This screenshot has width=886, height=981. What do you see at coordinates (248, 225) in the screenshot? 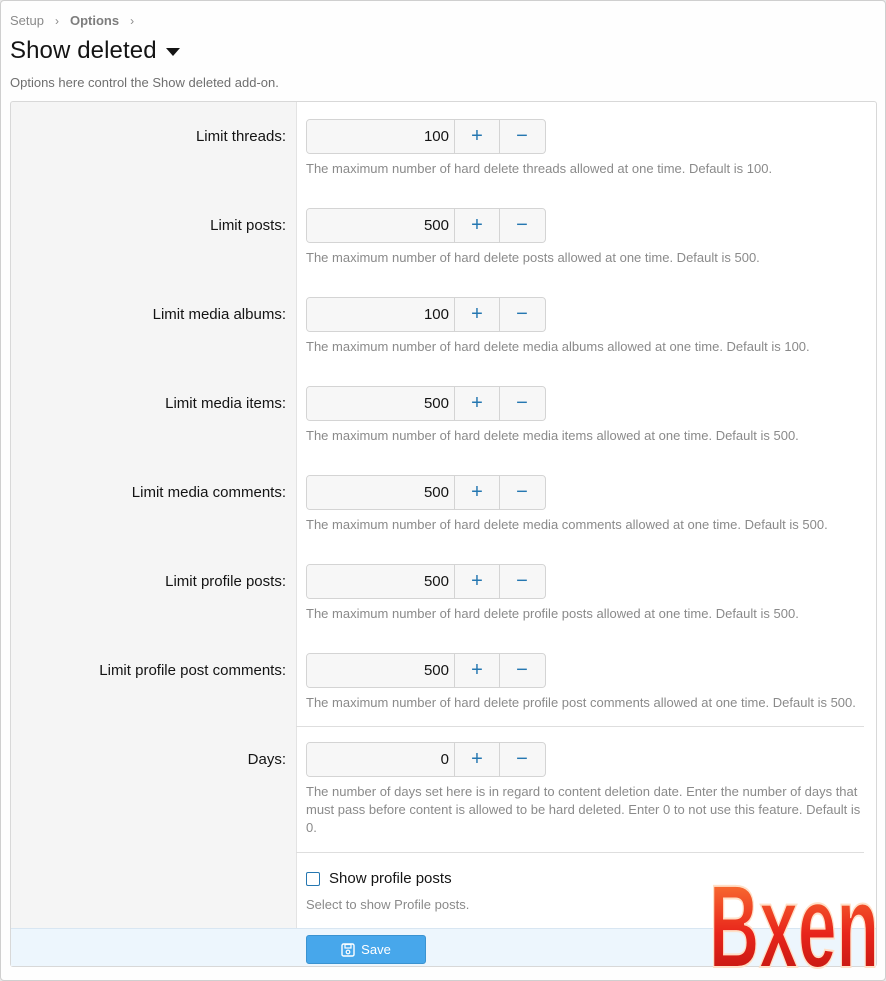
I see `option-label: Limit posts:` at bounding box center [248, 225].